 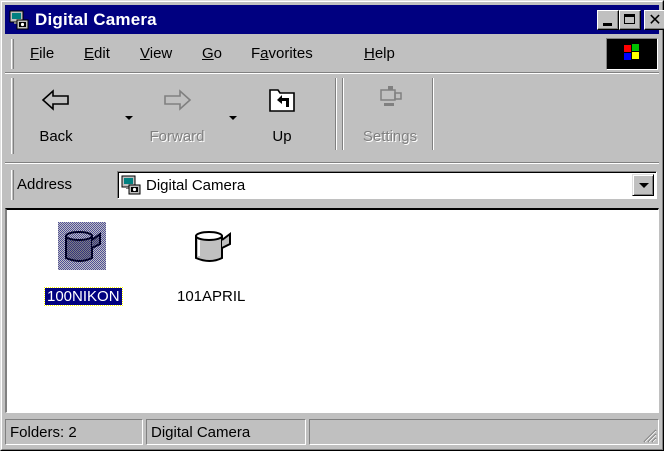 What do you see at coordinates (208, 53) in the screenshot?
I see `menu-go-accel: G` at bounding box center [208, 53].